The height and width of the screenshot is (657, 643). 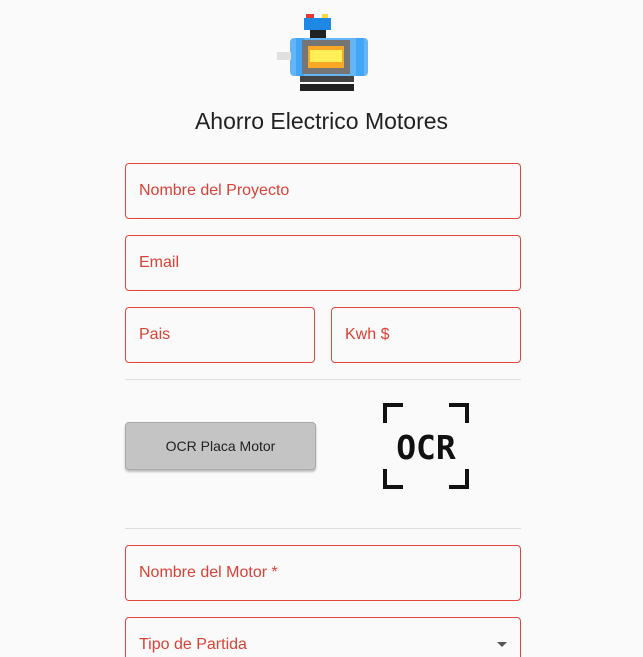 What do you see at coordinates (323, 637) in the screenshot?
I see `start-type-select: Tipo de Partida` at bounding box center [323, 637].